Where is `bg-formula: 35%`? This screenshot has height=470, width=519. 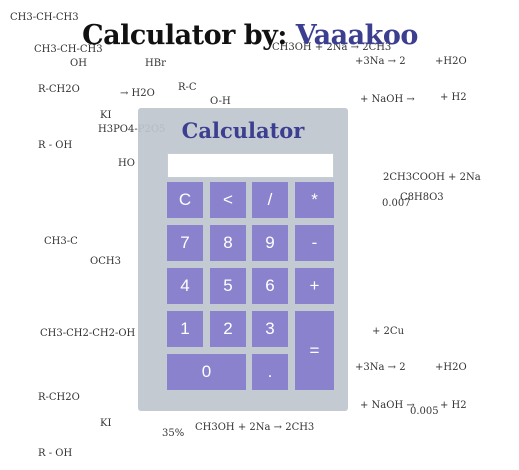
bg-formula: 35% is located at coordinates (173, 433).